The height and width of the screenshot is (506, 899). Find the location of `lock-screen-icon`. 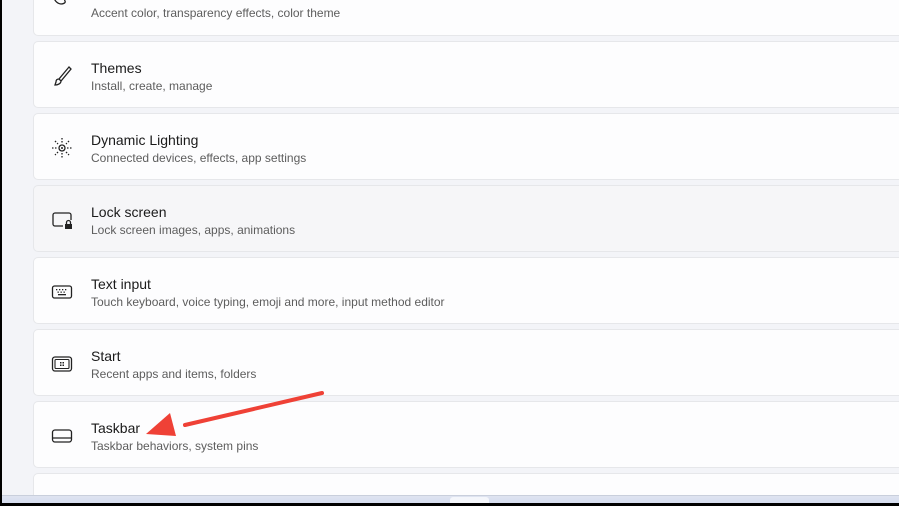

lock-screen-icon is located at coordinates (62, 220).